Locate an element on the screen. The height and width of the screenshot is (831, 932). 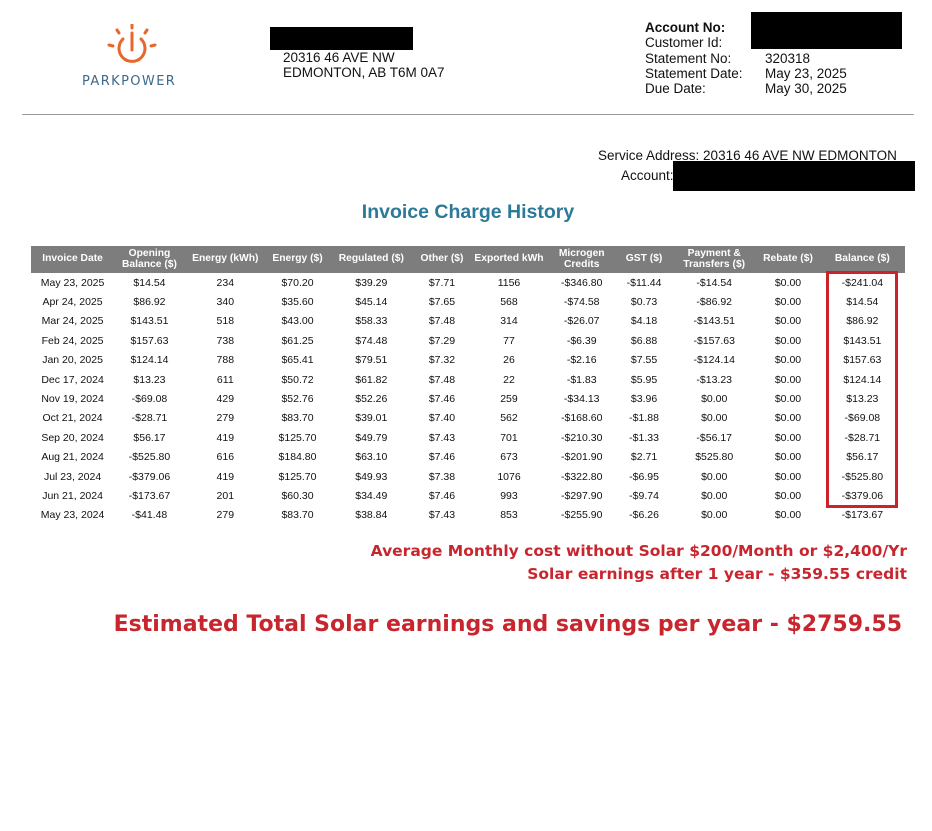
table-cell: $7.40 is located at coordinates (442, 418).